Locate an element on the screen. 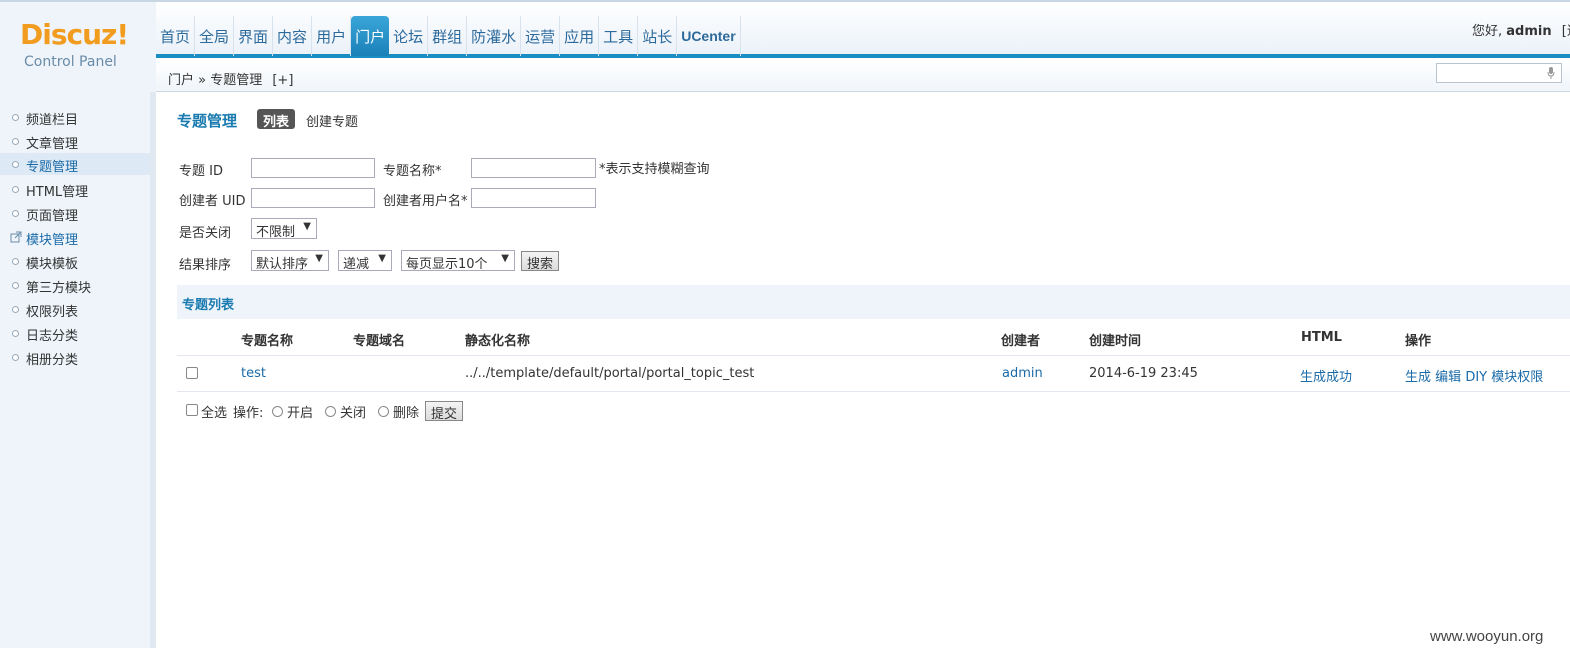  nav-item-ucenter: UCenter is located at coordinates (709, 36).